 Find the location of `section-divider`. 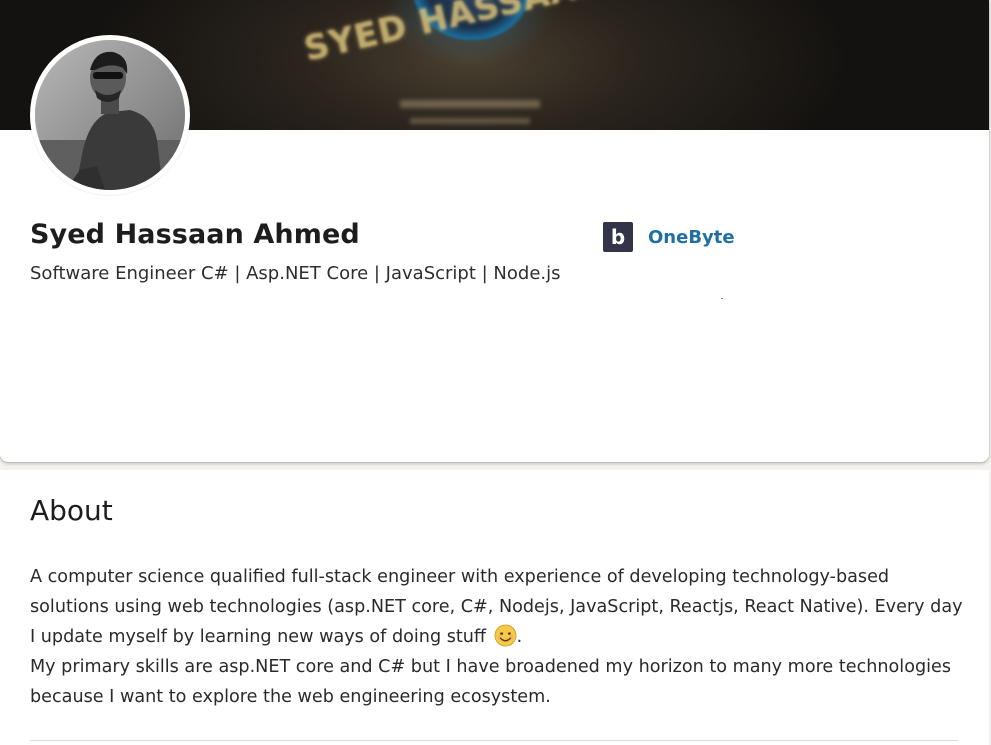

section-divider is located at coordinates (494, 740).